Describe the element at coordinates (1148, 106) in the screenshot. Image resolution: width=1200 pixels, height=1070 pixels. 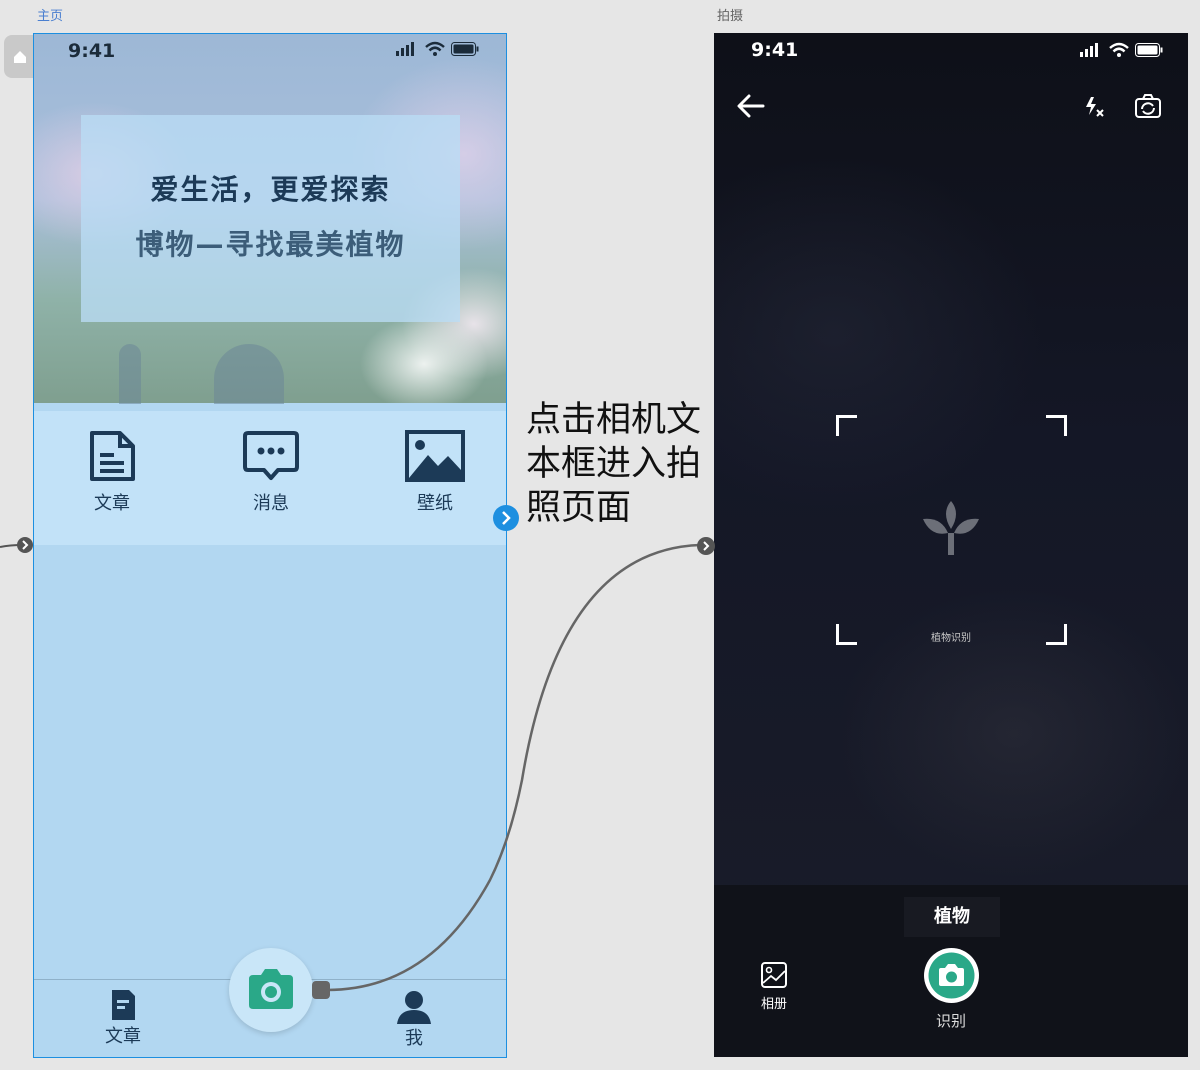
I see `switch-camera-icon` at that location.